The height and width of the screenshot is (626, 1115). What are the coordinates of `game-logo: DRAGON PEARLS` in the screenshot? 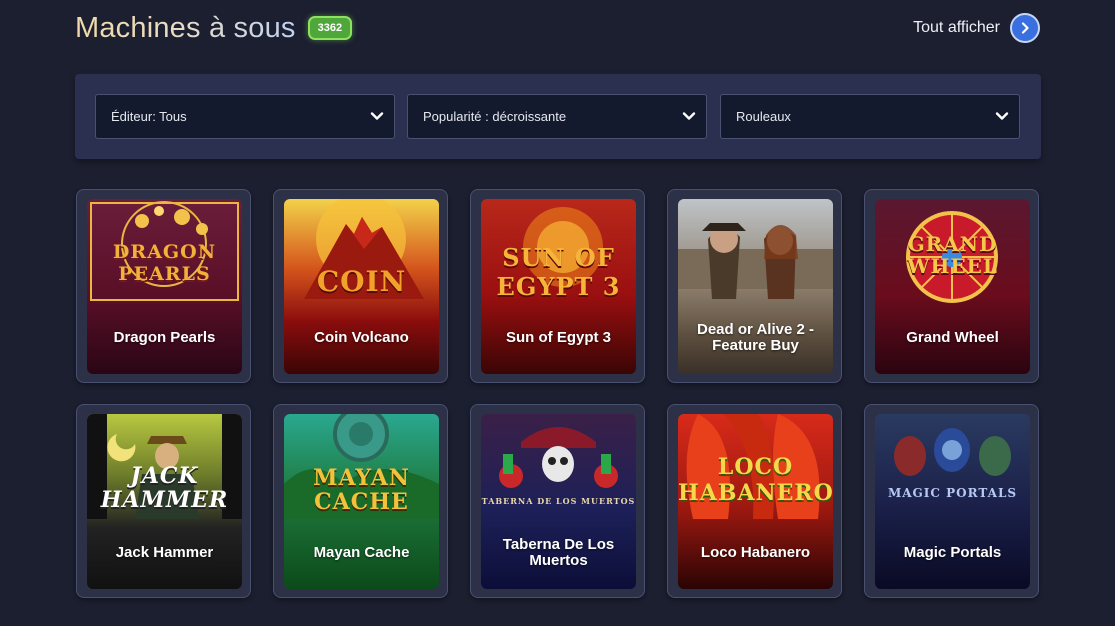 It's located at (164, 263).